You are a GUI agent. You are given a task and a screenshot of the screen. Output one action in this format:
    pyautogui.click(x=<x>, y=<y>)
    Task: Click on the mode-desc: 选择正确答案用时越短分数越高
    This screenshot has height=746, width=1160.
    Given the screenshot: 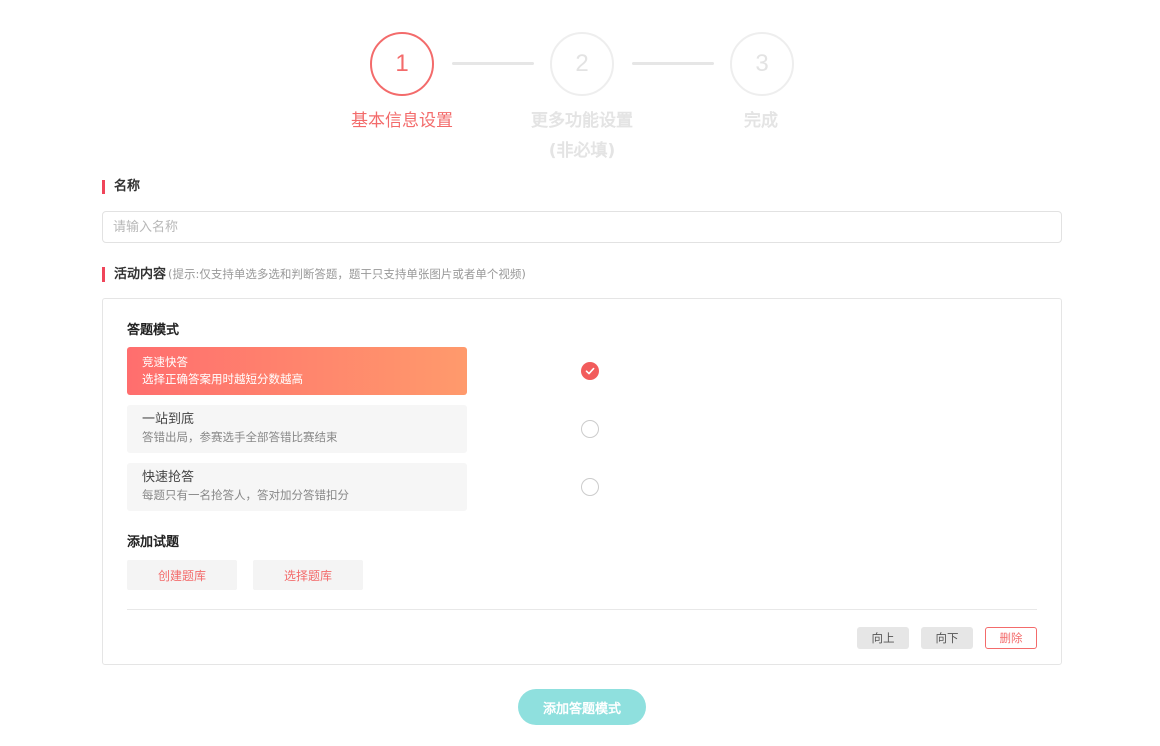 What is the action you would take?
    pyautogui.click(x=222, y=379)
    